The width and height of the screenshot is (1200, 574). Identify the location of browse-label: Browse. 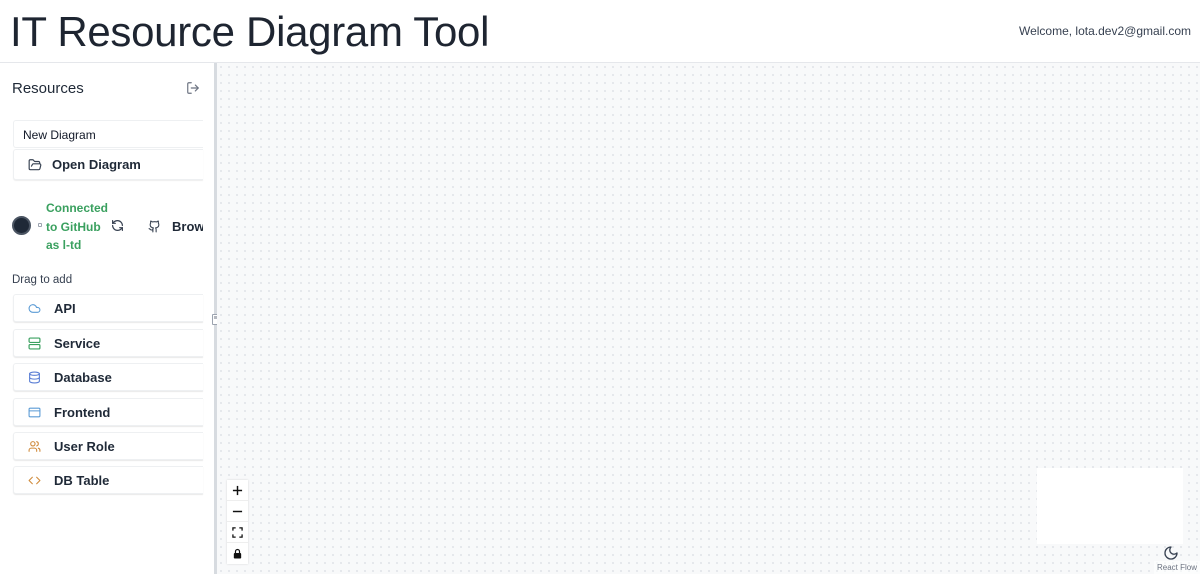
(187, 226).